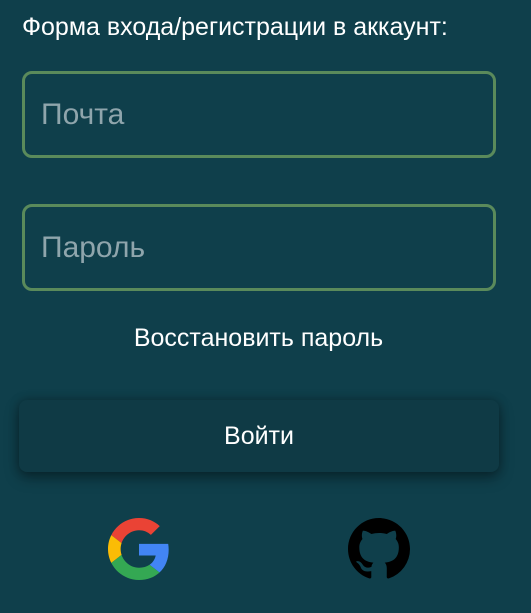 This screenshot has height=613, width=531. Describe the element at coordinates (235, 27) in the screenshot. I see `form-title: Форма входа/регистрации в аккаунт:` at that location.